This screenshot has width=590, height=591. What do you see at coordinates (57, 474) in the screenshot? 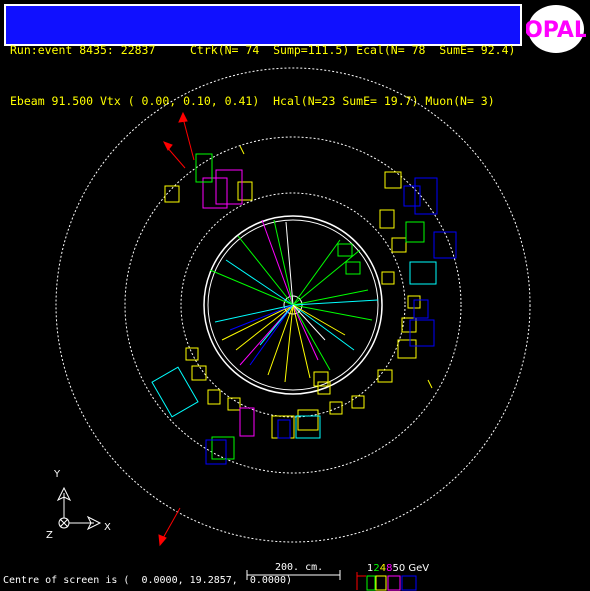
I see `axis-y-label: Y` at bounding box center [57, 474].